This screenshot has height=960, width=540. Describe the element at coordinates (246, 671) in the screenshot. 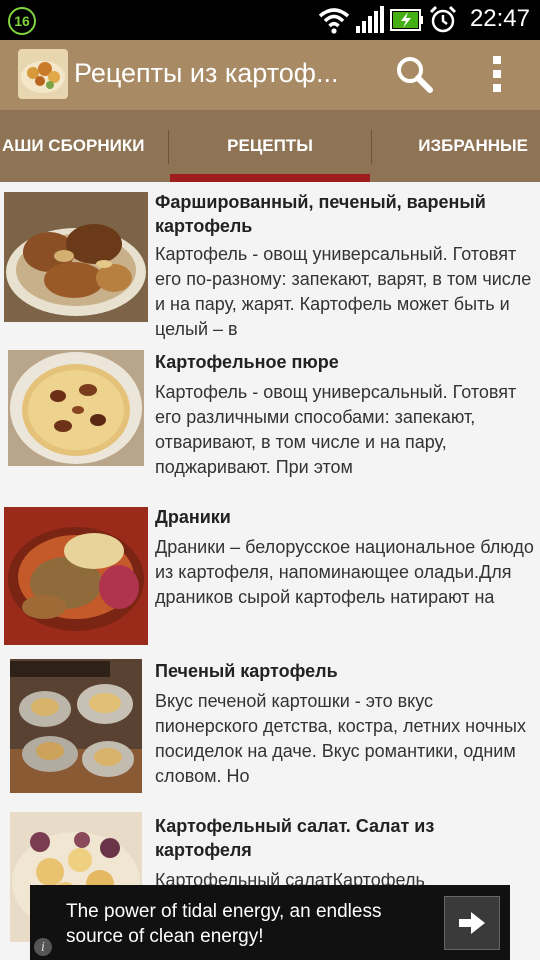

I see `recipe-title: Печеный картофель` at that location.